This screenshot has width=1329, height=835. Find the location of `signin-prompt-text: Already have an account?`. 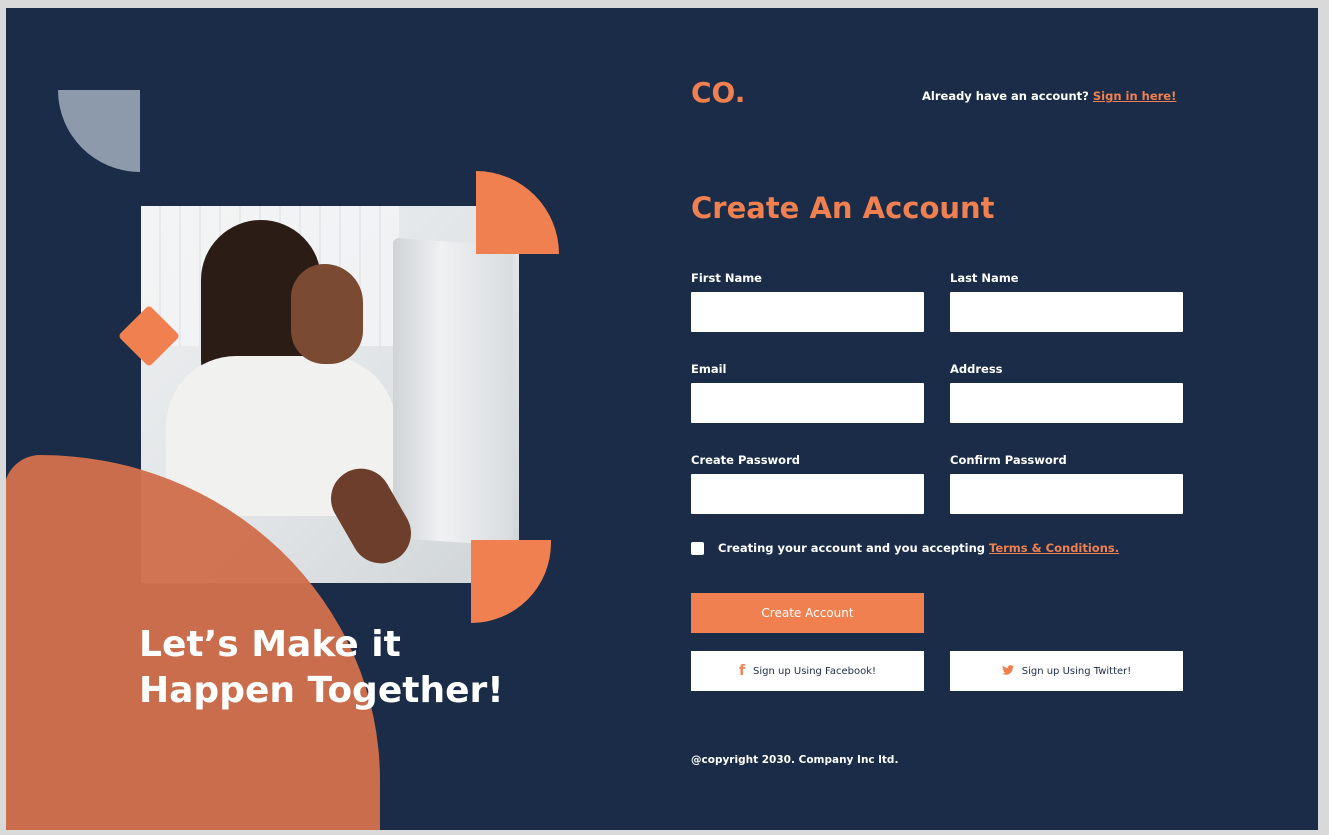

signin-prompt-text: Already have an account? is located at coordinates (1005, 96).